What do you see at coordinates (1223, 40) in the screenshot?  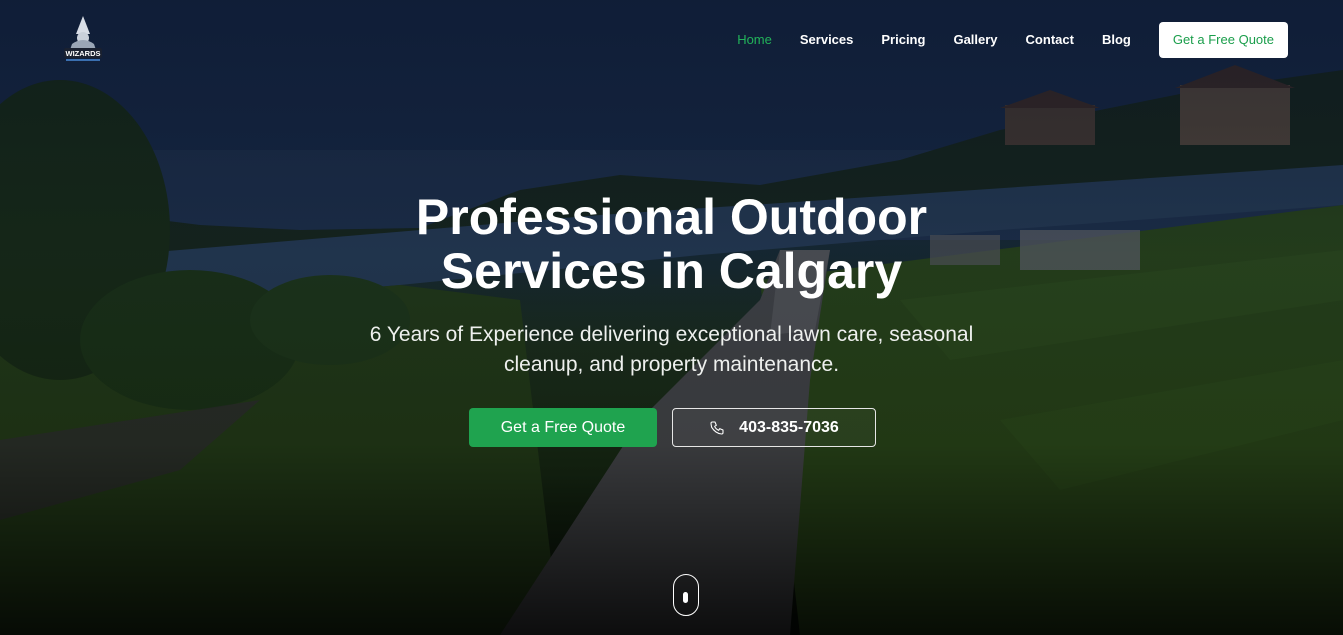 I see `nav-free-quote-button: Get a Free Quote` at bounding box center [1223, 40].